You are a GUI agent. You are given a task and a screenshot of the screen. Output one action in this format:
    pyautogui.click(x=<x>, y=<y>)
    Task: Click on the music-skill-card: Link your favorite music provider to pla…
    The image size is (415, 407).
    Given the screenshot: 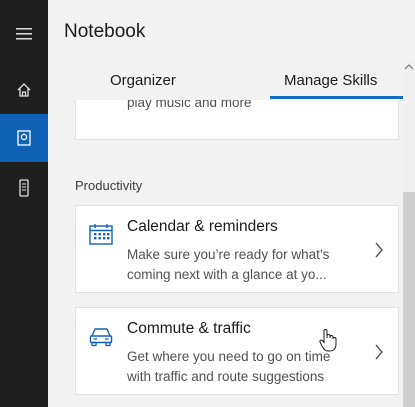 What is the action you would take?
    pyautogui.click(x=237, y=120)
    